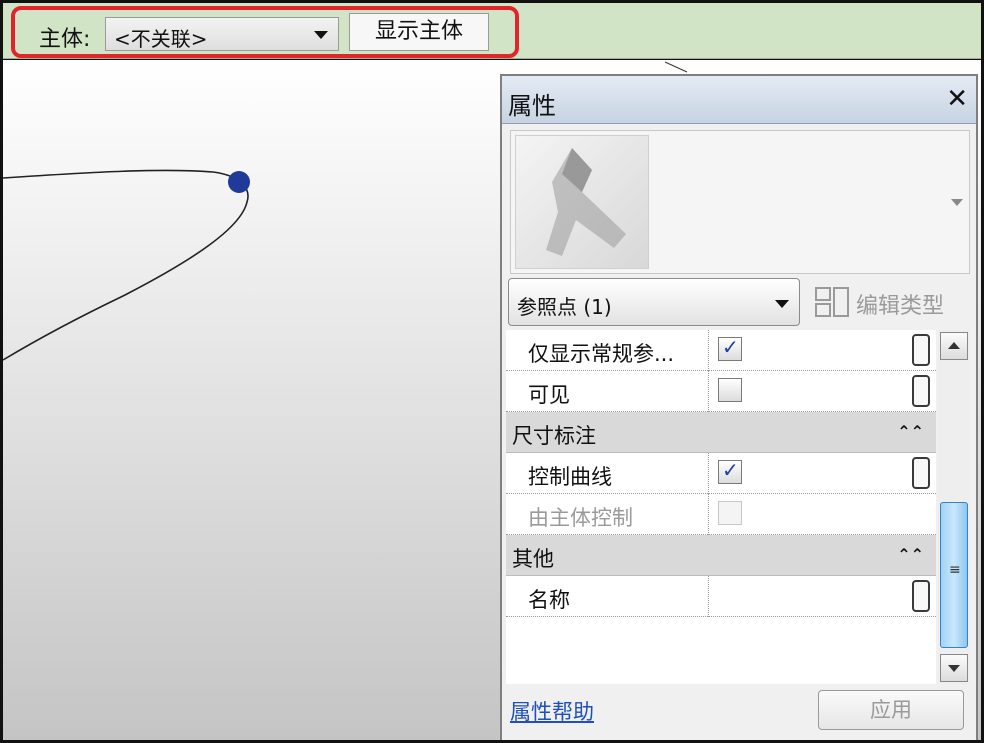 This screenshot has height=743, width=984. What do you see at coordinates (549, 600) in the screenshot?
I see `property-name: 名称` at bounding box center [549, 600].